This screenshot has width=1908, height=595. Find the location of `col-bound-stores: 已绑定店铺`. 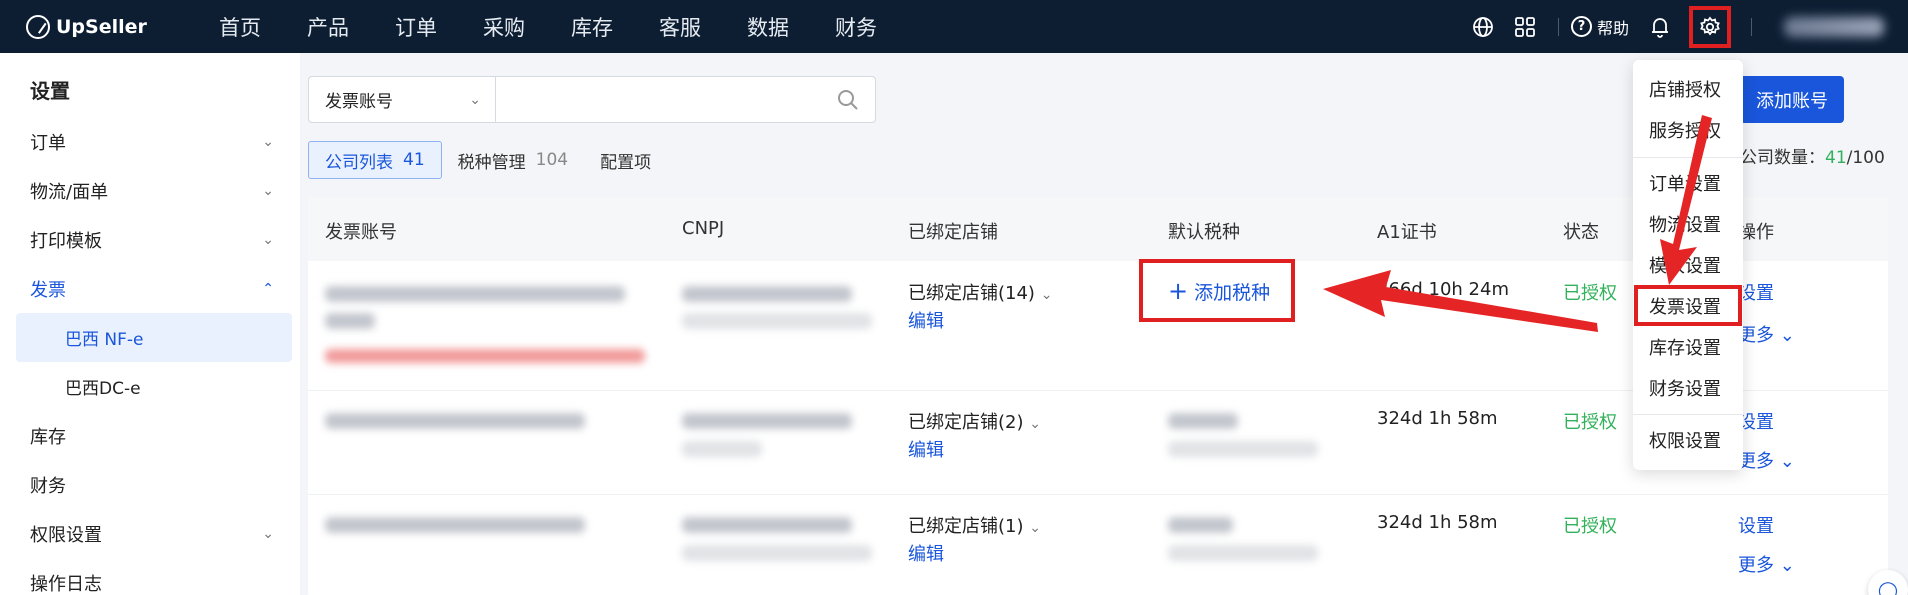

col-bound-stores: 已绑定店铺 is located at coordinates (953, 232).